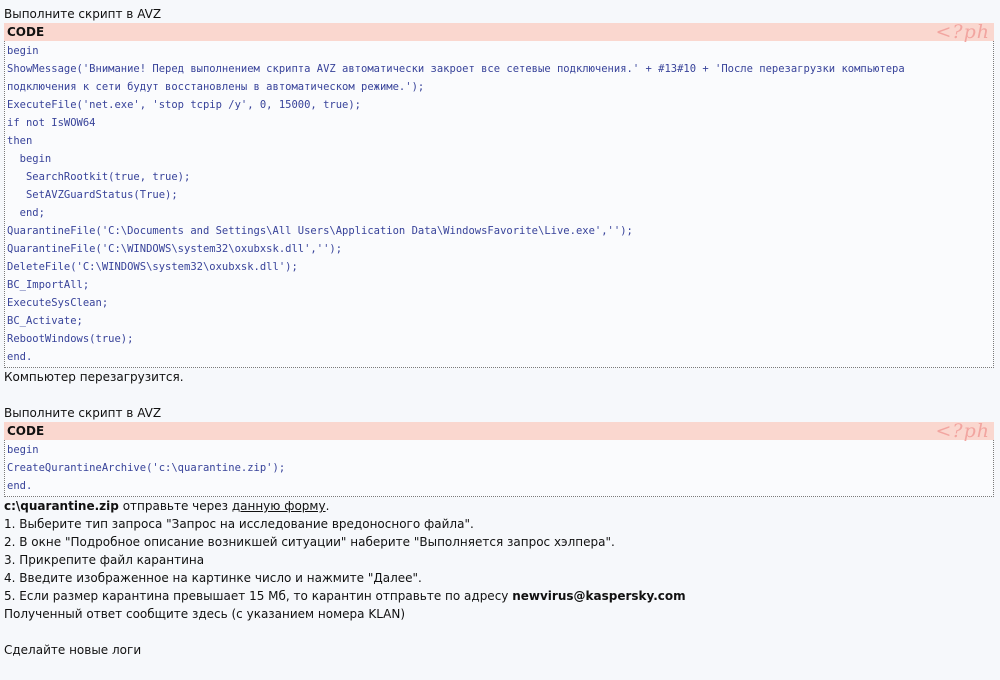  Describe the element at coordinates (175, 506) in the screenshot. I see `send-text: отправьте через` at that location.